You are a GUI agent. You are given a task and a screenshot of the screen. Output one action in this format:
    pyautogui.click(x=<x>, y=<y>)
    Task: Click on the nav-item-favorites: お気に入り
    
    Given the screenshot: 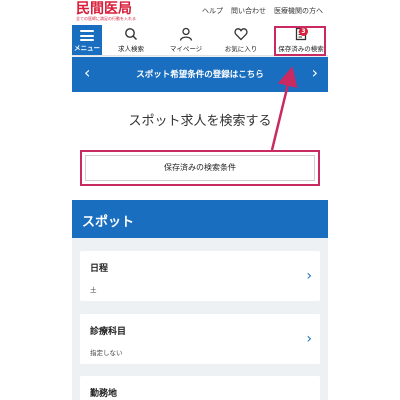 What is the action you would take?
    pyautogui.click(x=241, y=40)
    